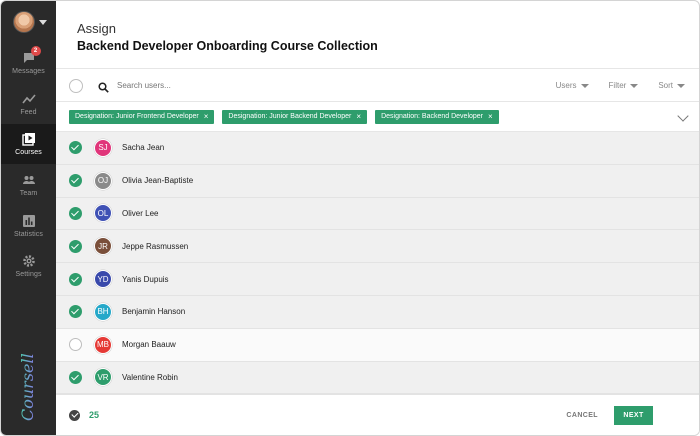 The height and width of the screenshot is (436, 700). Describe the element at coordinates (103, 377) in the screenshot. I see `avatar: VR` at that location.